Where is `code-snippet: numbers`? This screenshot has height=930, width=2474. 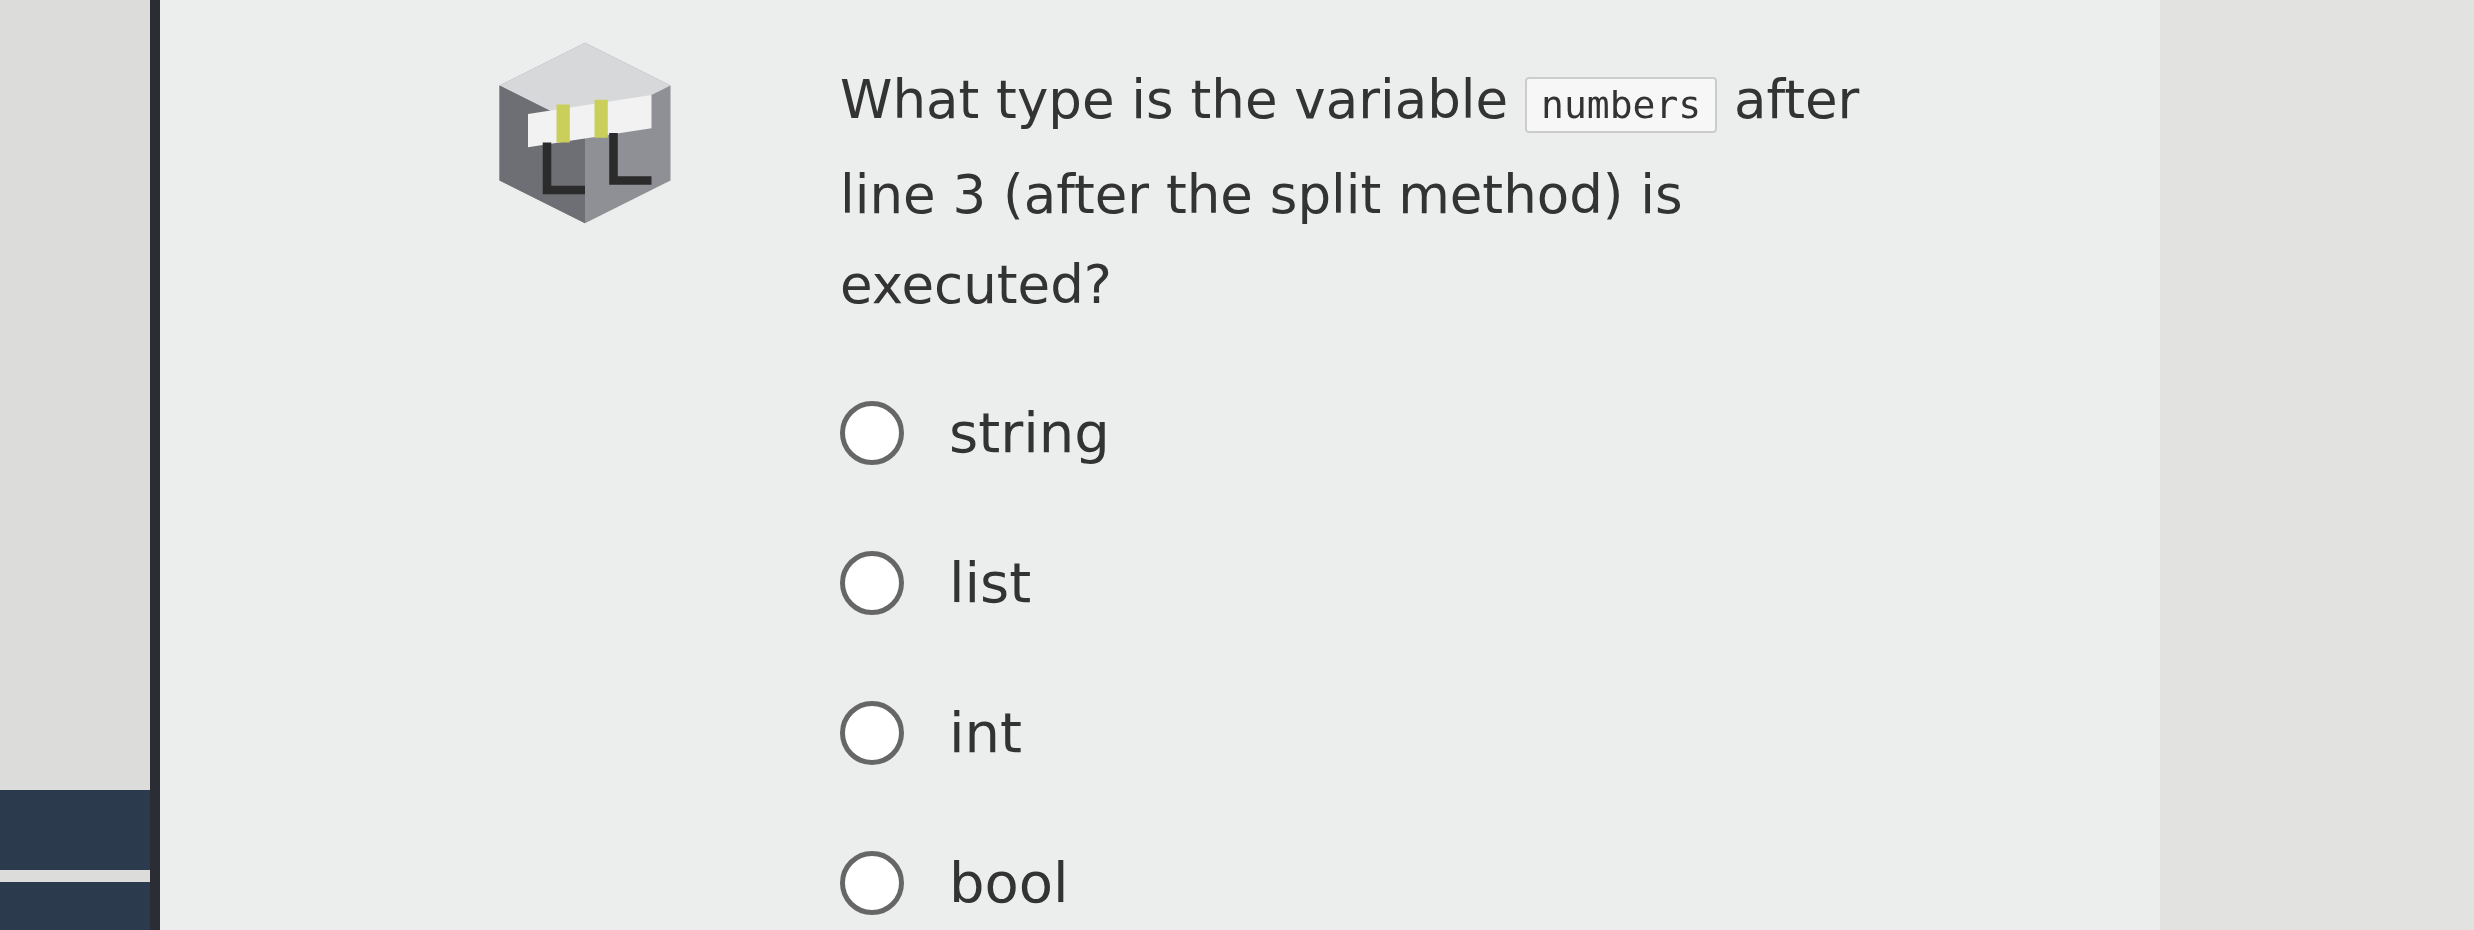
code-snippet: numbers is located at coordinates (1621, 105).